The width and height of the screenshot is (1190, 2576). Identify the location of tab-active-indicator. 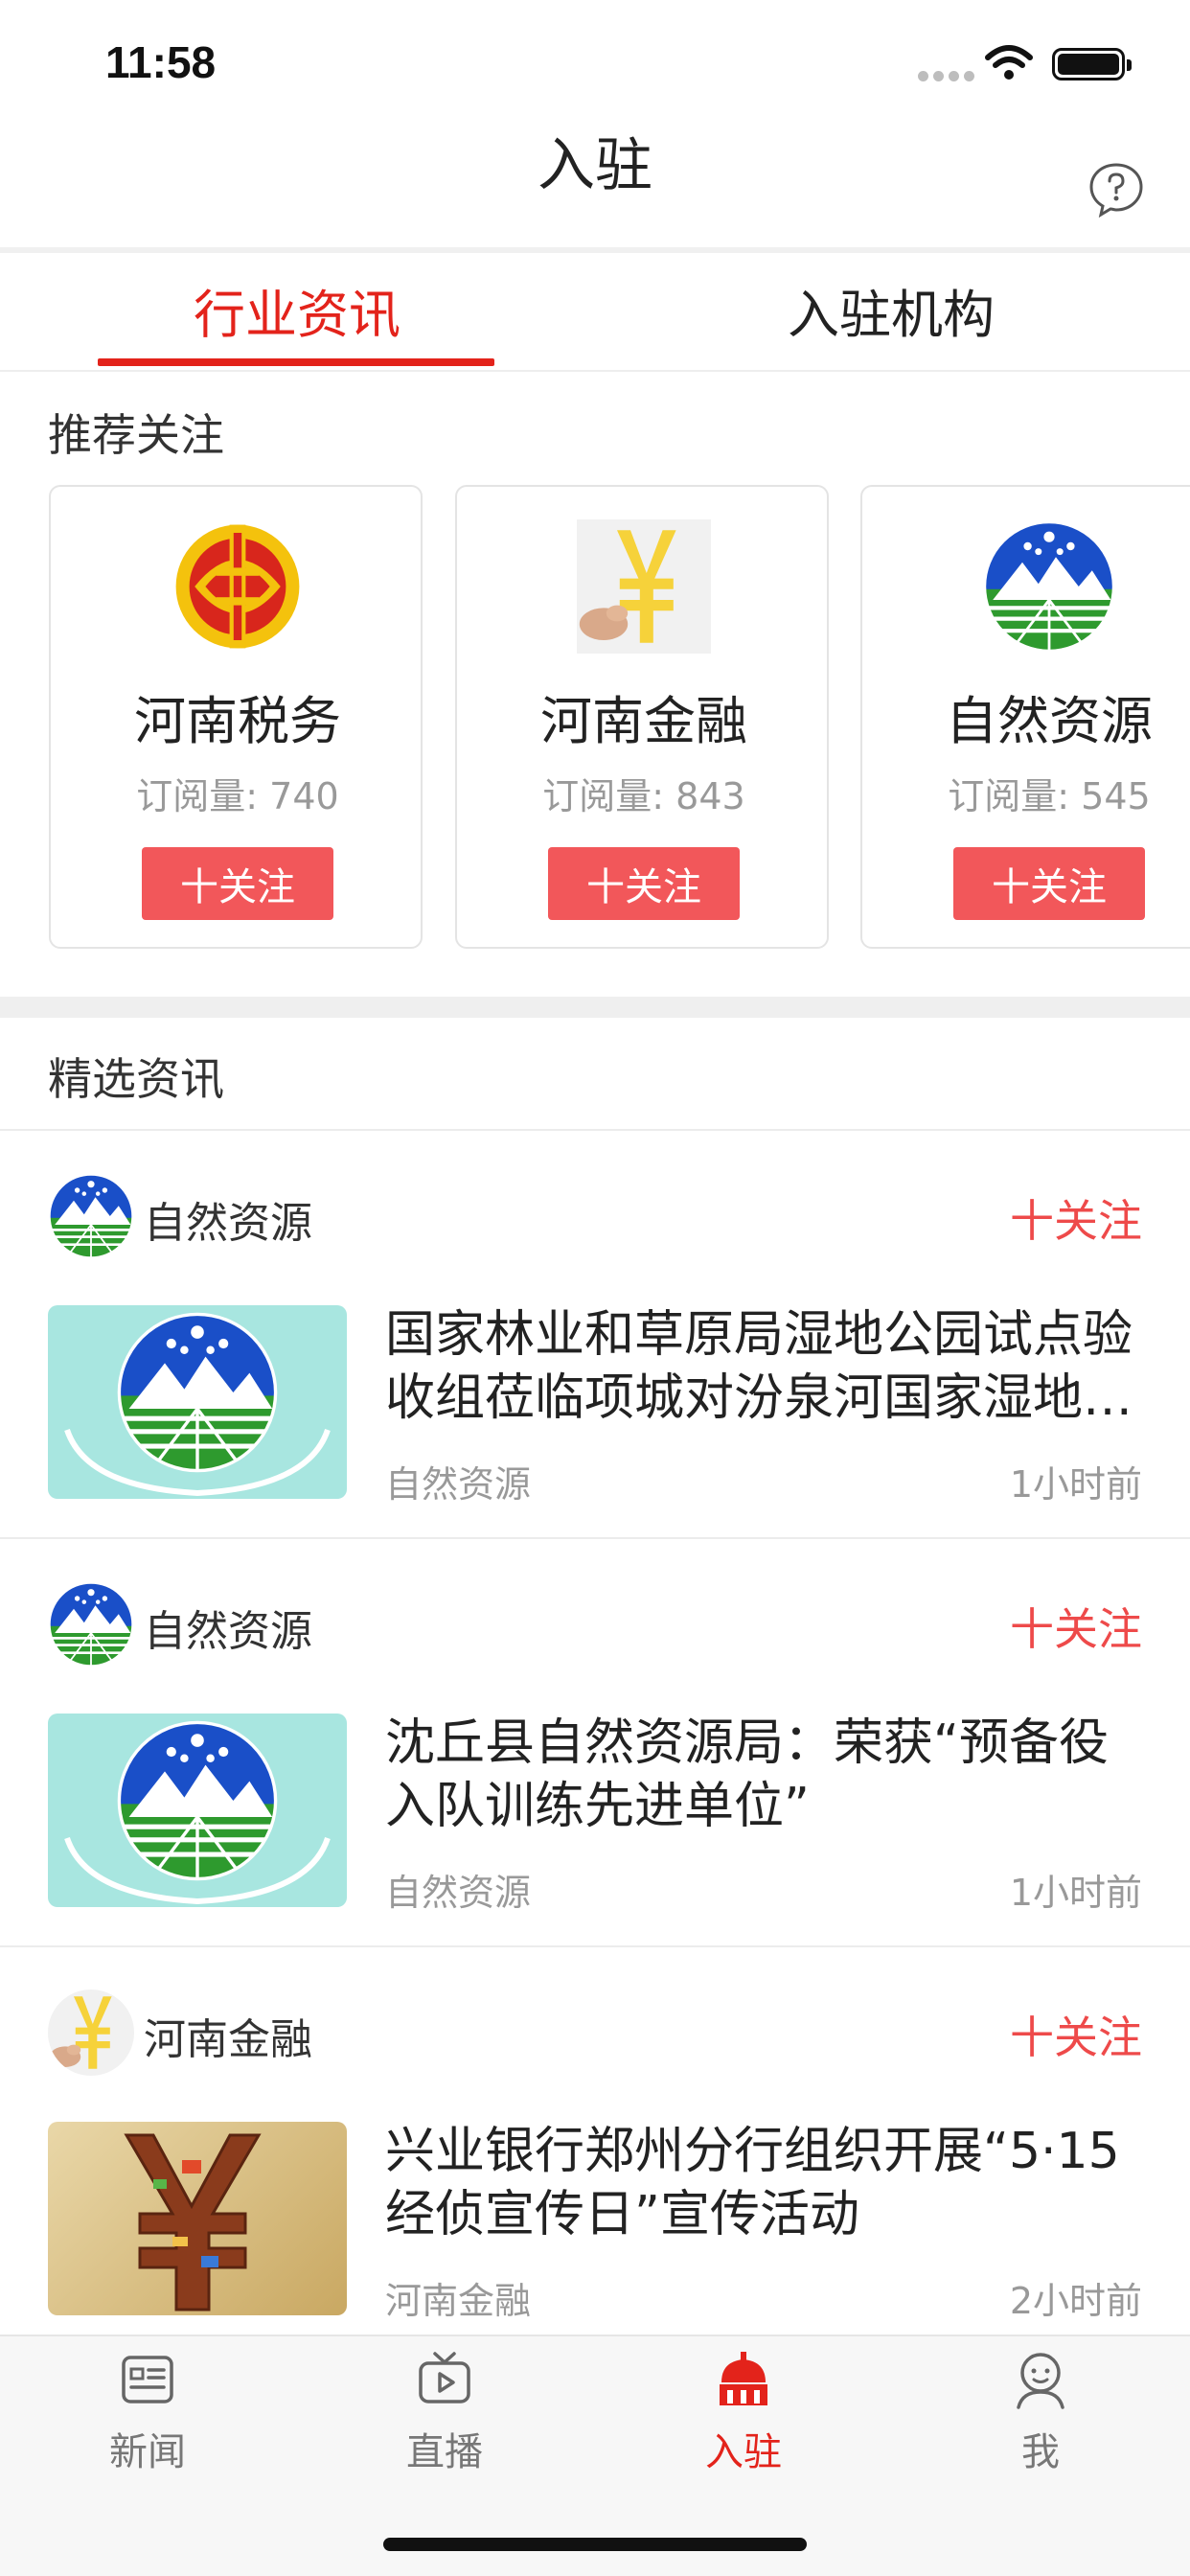
(296, 362).